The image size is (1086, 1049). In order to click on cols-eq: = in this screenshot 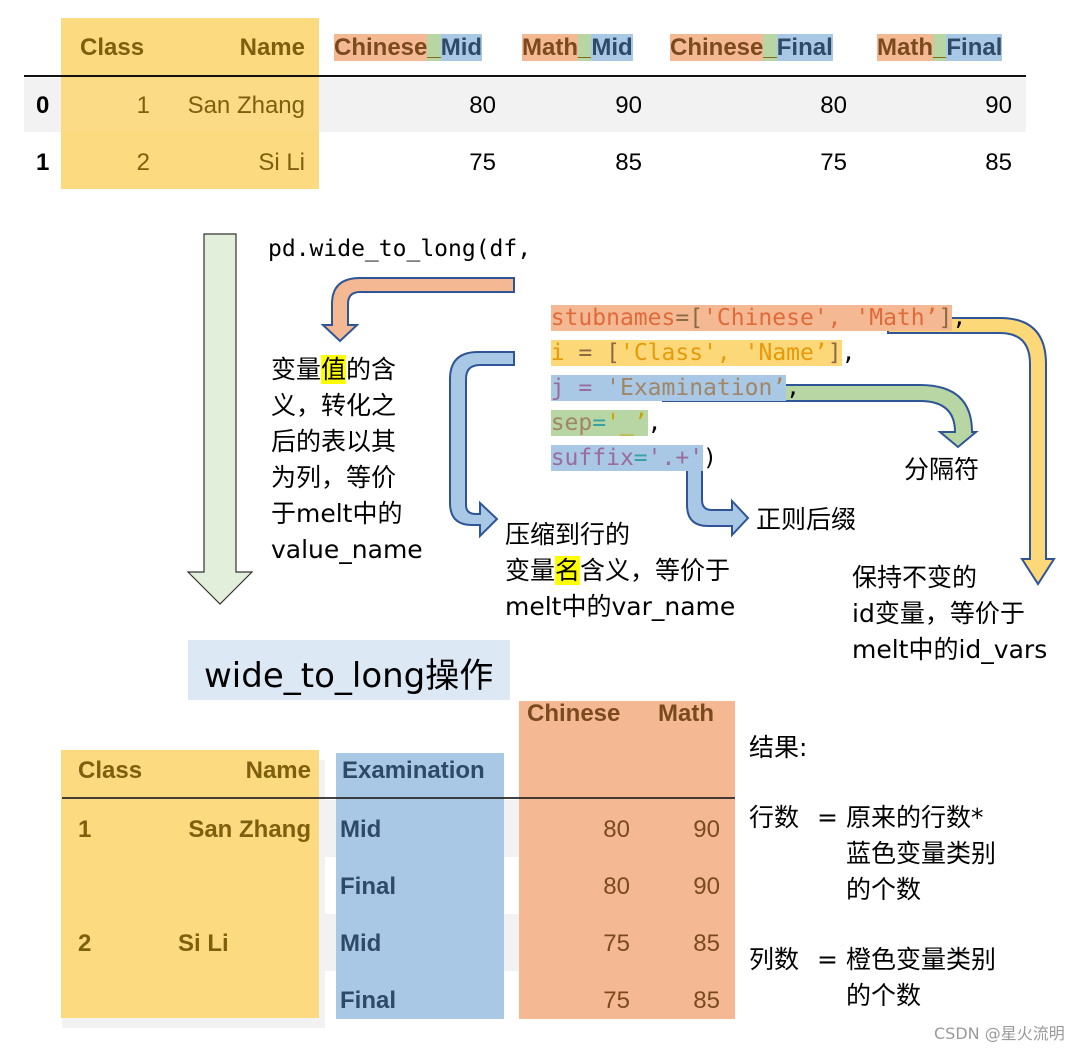, I will do `click(827, 959)`.